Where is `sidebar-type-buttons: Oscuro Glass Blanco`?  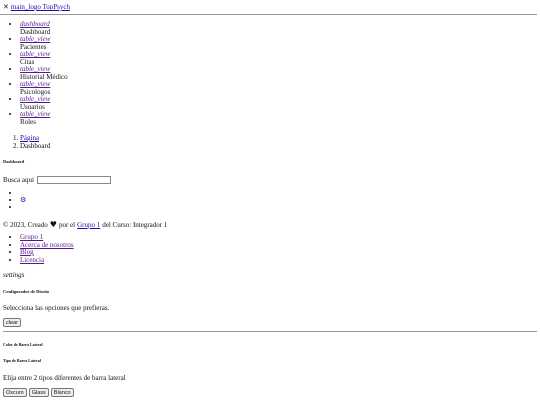 sidebar-type-buttons: Oscuro Glass Blanco is located at coordinates (38, 392).